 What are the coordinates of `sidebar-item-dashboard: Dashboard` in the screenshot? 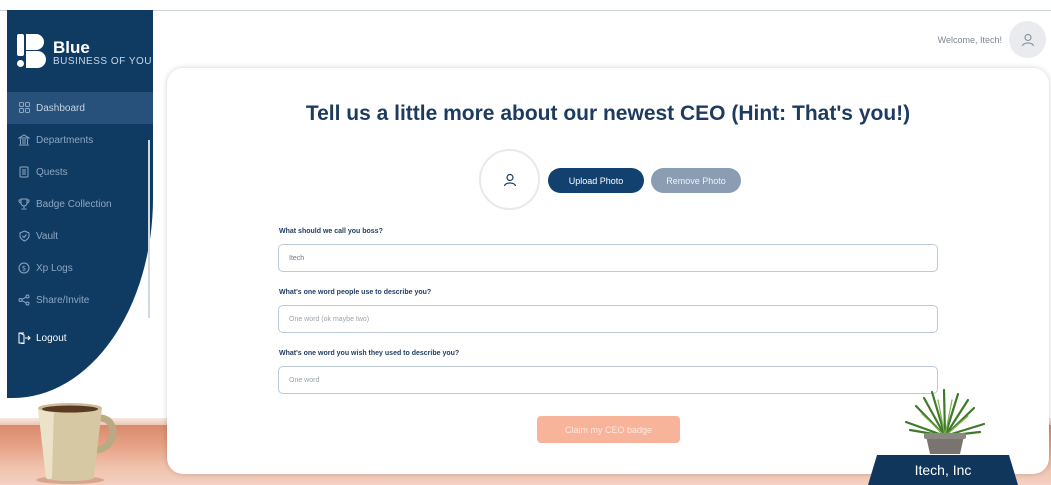 It's located at (80, 108).